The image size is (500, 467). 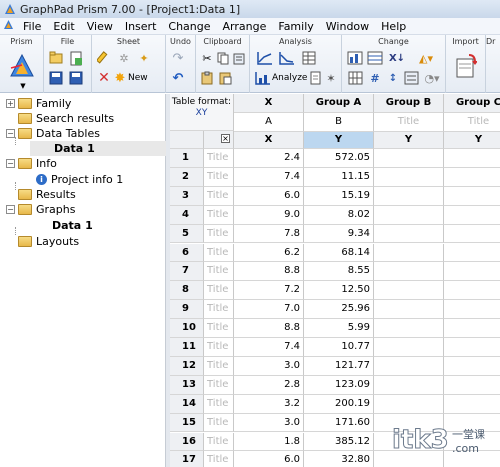 I want to click on row-number: 7, so click(x=187, y=272).